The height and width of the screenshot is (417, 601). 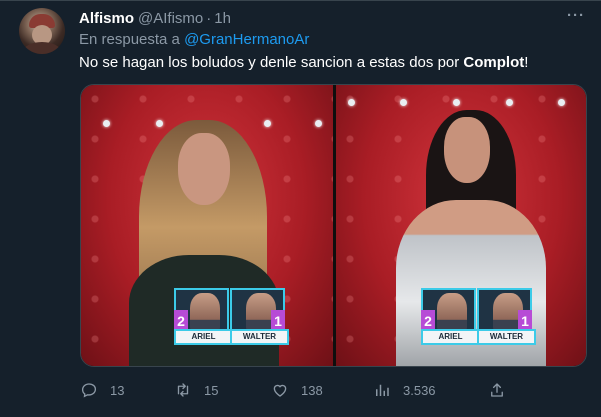 I want to click on retweet-count: 15, so click(x=211, y=390).